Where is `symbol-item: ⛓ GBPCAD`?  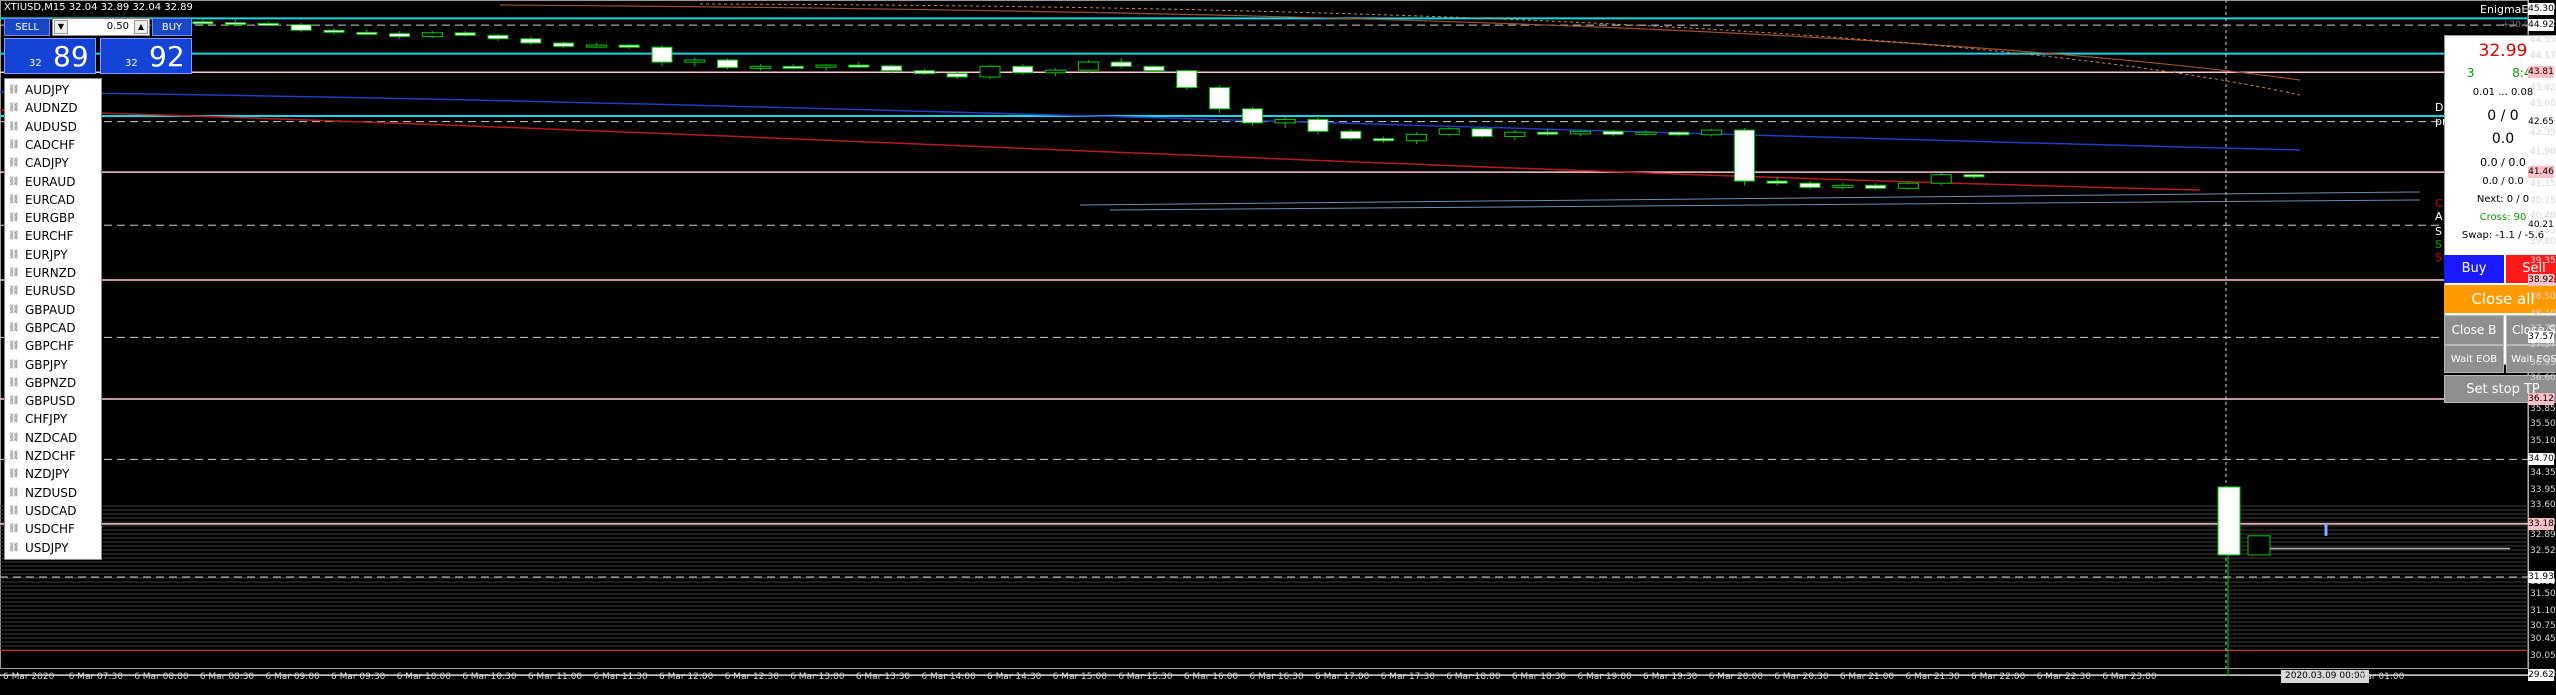 symbol-item: ⛓ GBPCAD is located at coordinates (53, 328).